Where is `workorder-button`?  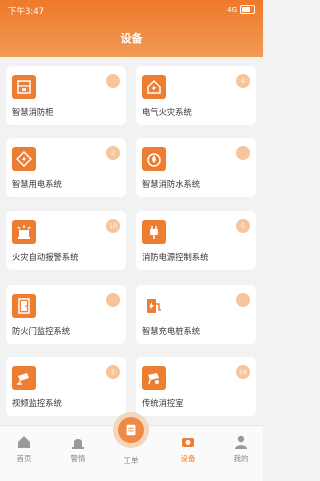 workorder-button is located at coordinates (131, 430).